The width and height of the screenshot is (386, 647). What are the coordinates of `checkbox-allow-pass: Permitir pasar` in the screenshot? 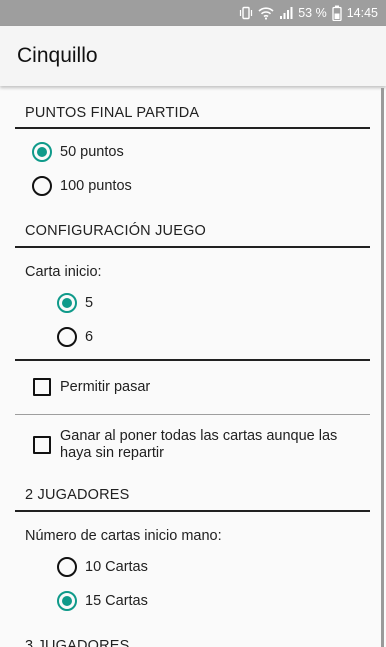 It's located at (91, 387).